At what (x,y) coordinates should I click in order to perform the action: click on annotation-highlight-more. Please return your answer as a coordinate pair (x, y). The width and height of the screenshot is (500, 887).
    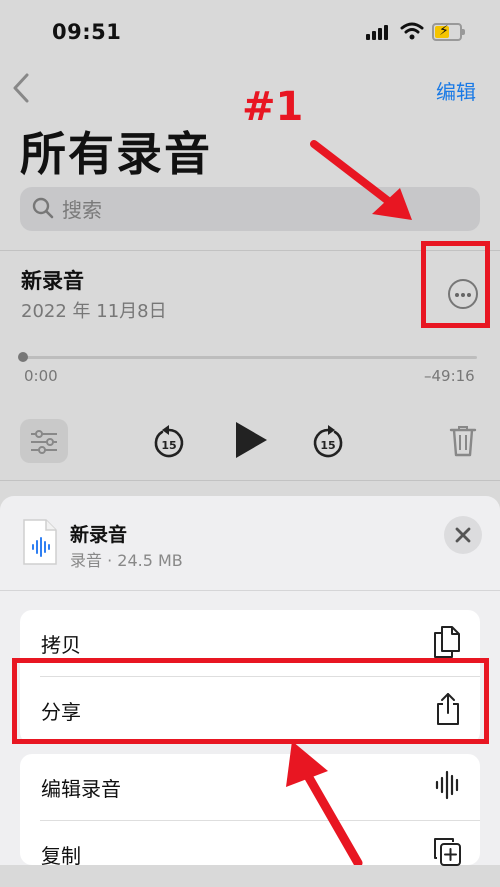
    Looking at the image, I should click on (455, 284).